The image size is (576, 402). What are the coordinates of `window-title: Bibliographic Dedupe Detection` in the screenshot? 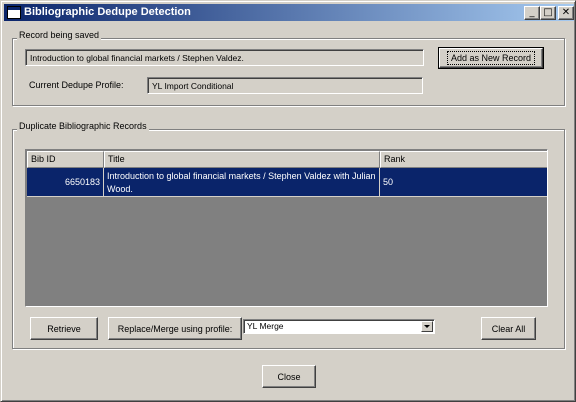 It's located at (107, 12).